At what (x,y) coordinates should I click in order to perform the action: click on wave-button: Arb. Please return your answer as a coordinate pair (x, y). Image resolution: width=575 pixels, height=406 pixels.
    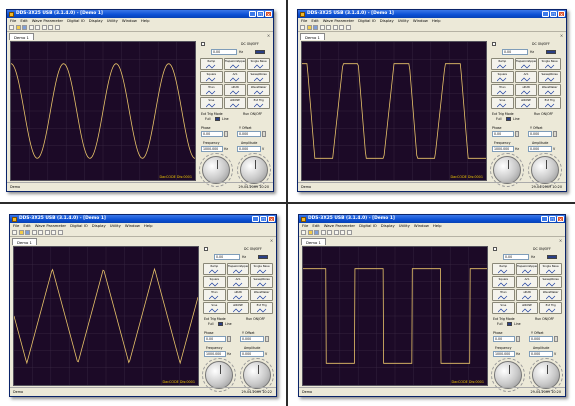
    Looking at the image, I should click on (238, 282).